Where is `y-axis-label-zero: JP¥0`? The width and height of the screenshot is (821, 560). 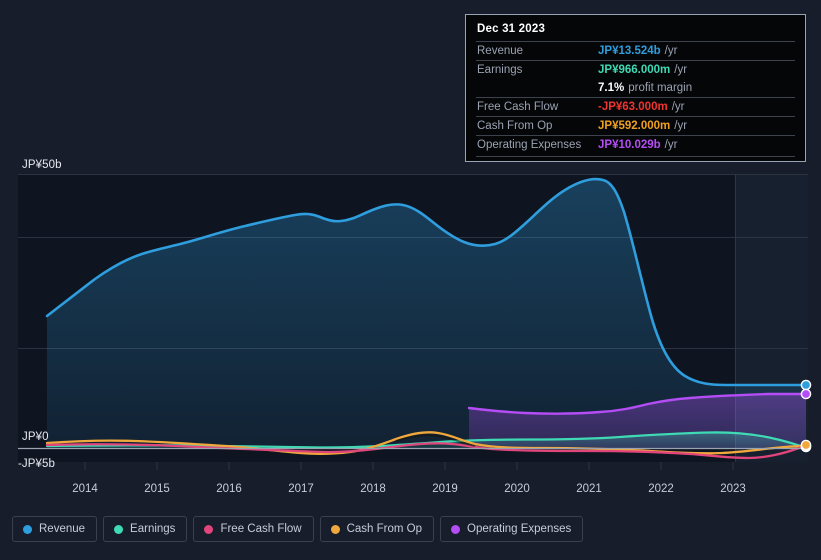 y-axis-label-zero: JP¥0 is located at coordinates (35, 437).